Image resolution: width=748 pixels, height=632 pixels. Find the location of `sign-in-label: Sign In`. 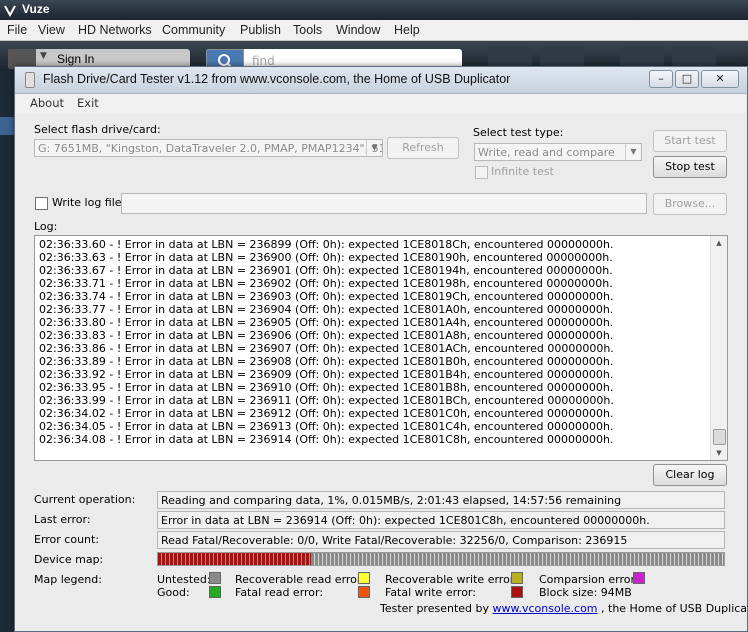

sign-in-label: Sign In is located at coordinates (76, 59).